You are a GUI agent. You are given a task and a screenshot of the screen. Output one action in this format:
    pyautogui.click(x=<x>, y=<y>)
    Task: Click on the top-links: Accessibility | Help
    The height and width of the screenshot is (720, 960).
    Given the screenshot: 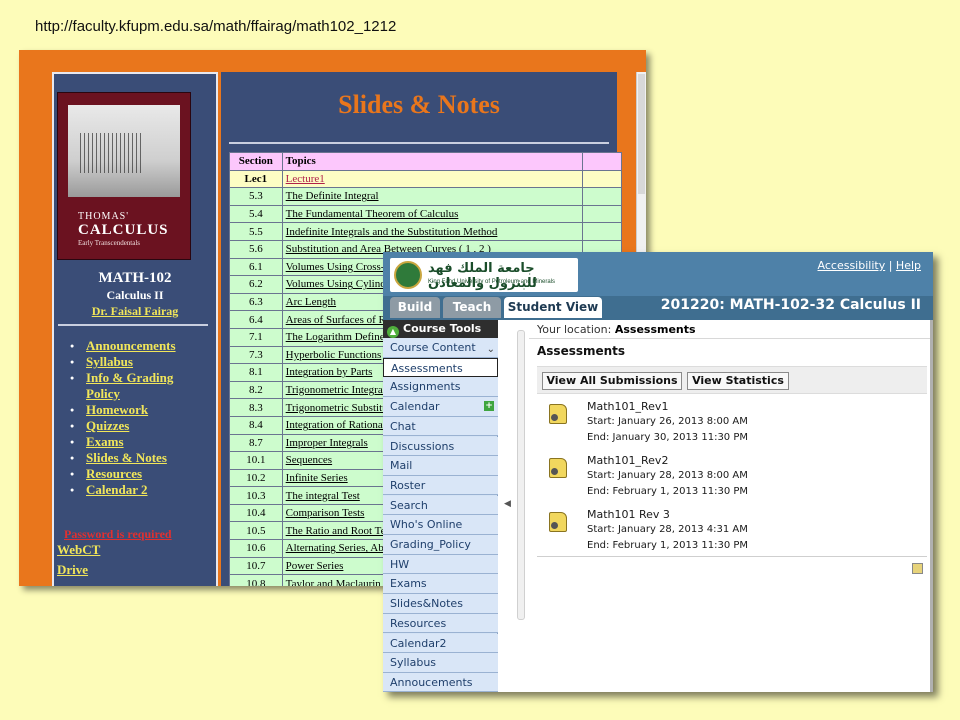 What is the action you would take?
    pyautogui.click(x=869, y=265)
    